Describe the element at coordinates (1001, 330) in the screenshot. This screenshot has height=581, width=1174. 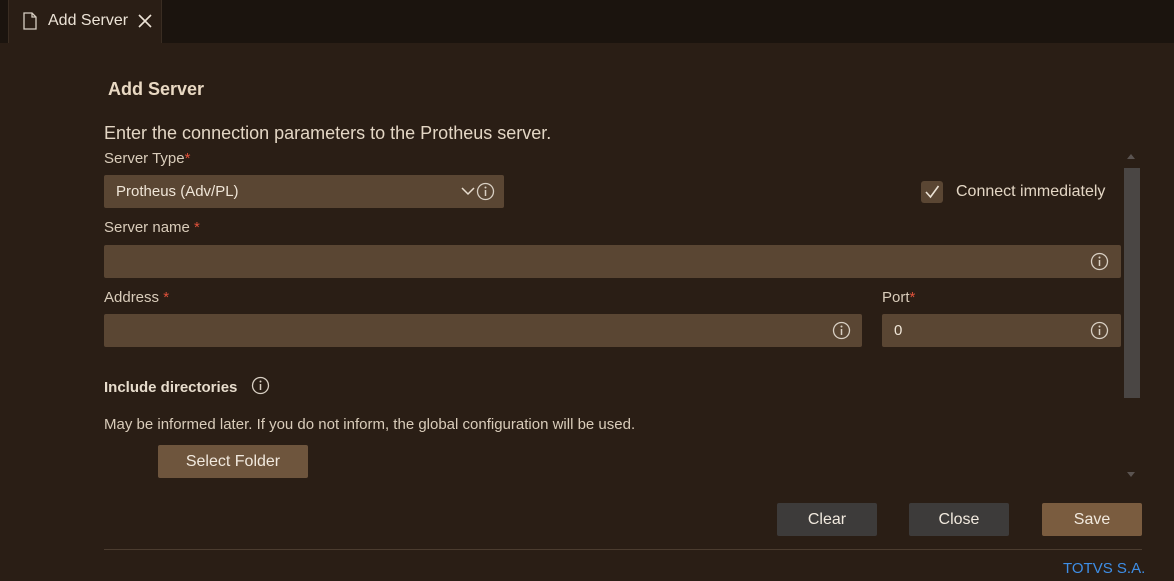
I see `port-input` at that location.